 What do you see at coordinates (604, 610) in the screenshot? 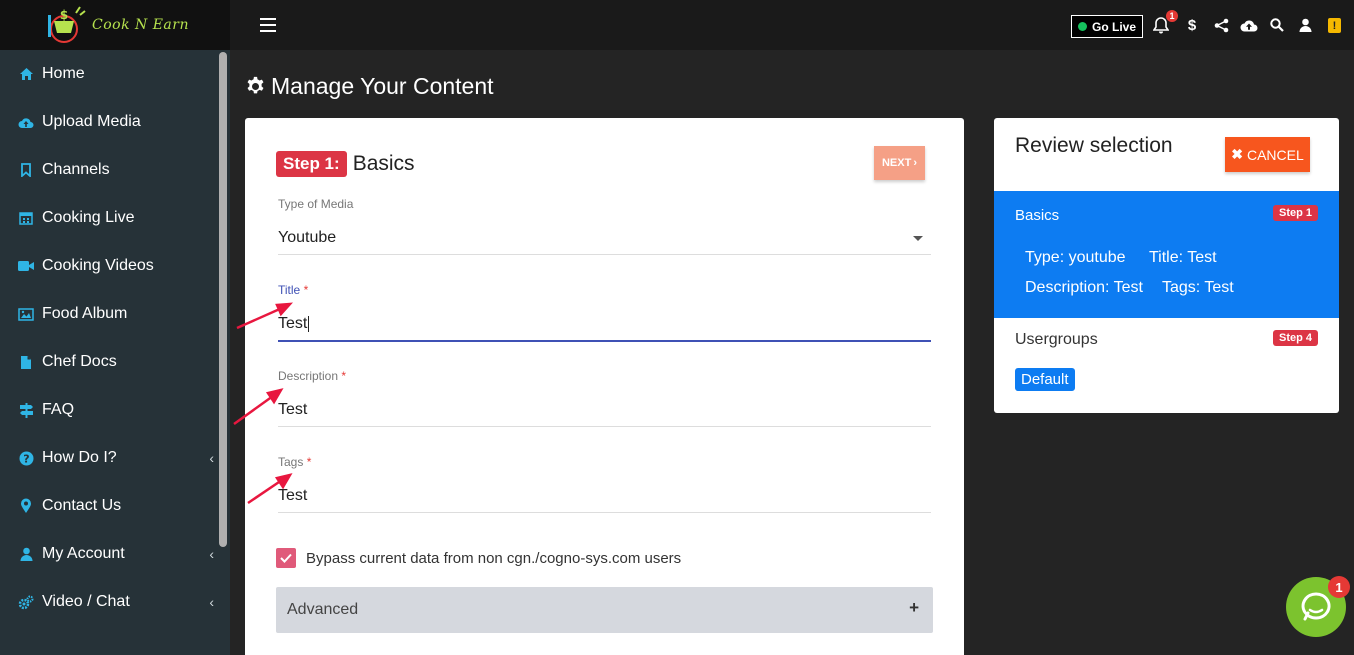
I see `advanced-accordion: Advanced +` at bounding box center [604, 610].